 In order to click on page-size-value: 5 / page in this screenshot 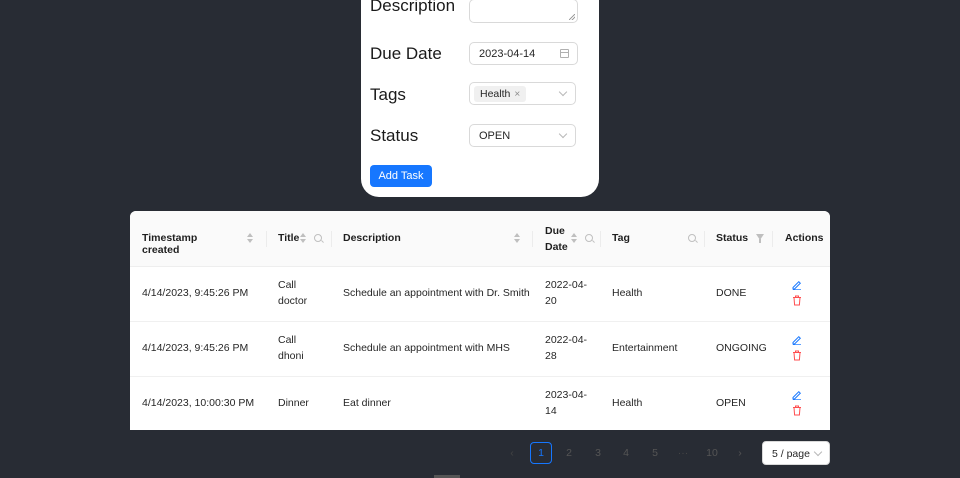, I will do `click(791, 454)`.